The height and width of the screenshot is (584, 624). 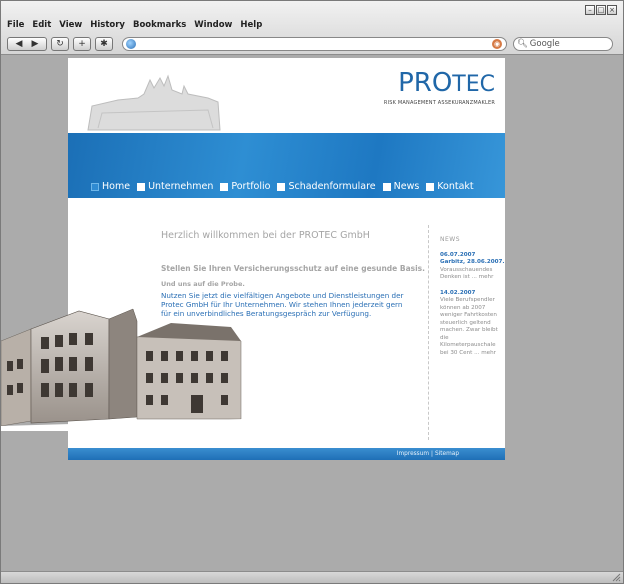 What do you see at coordinates (428, 332) in the screenshot?
I see `column-divider` at bounding box center [428, 332].